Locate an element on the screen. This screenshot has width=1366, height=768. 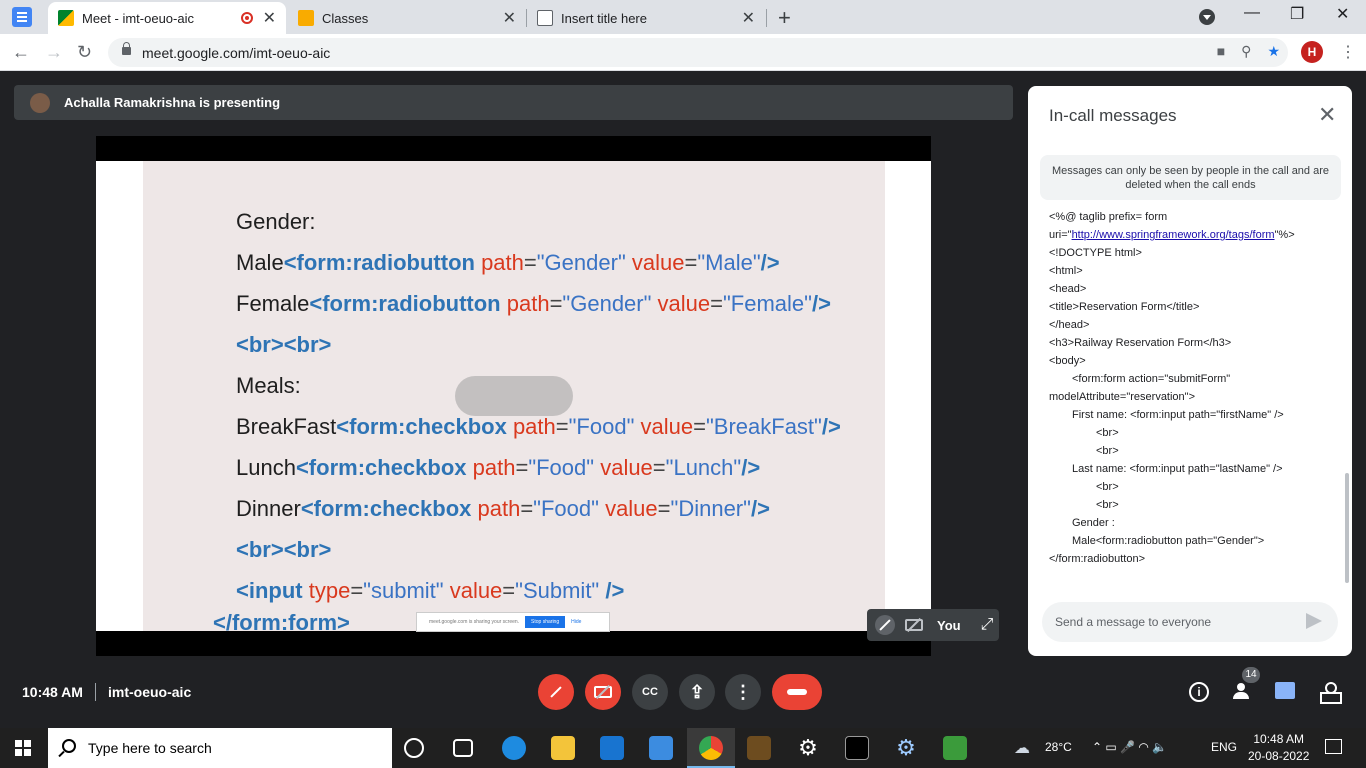
task-view-icon is located at coordinates (463, 748).